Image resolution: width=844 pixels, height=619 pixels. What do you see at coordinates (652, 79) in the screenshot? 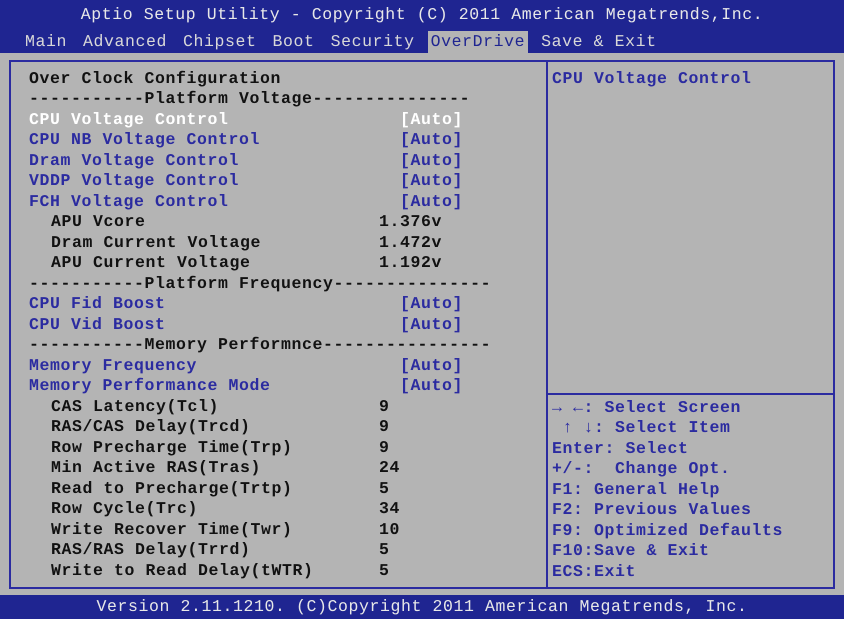
I see `help-text: CPU Voltage Control` at bounding box center [652, 79].